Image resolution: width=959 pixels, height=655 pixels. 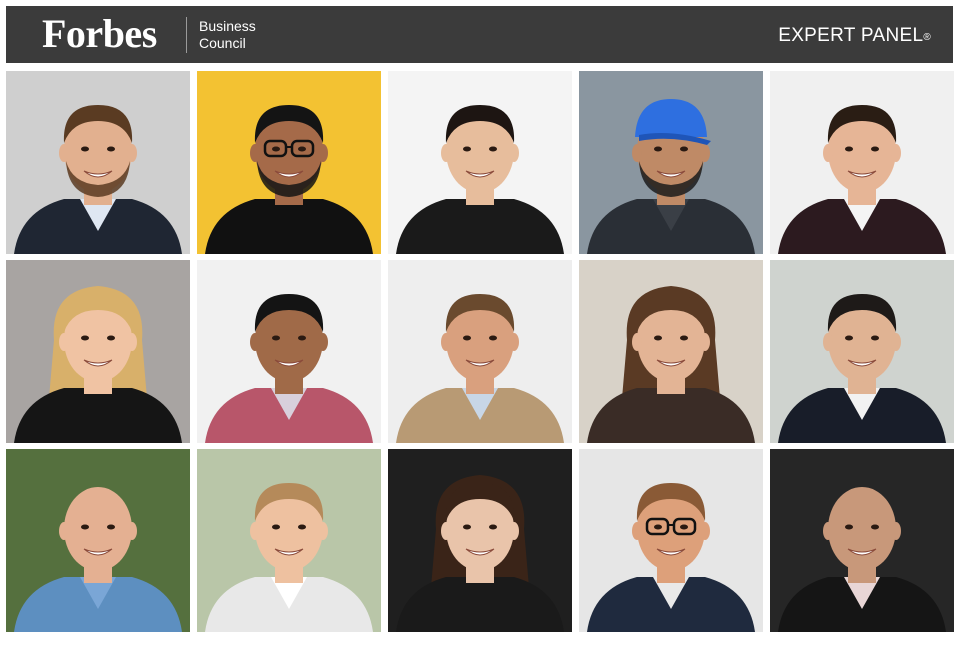 What do you see at coordinates (479, 34) in the screenshot?
I see `header-banner: Forbes Business Council EXPERT PANEL®` at bounding box center [479, 34].